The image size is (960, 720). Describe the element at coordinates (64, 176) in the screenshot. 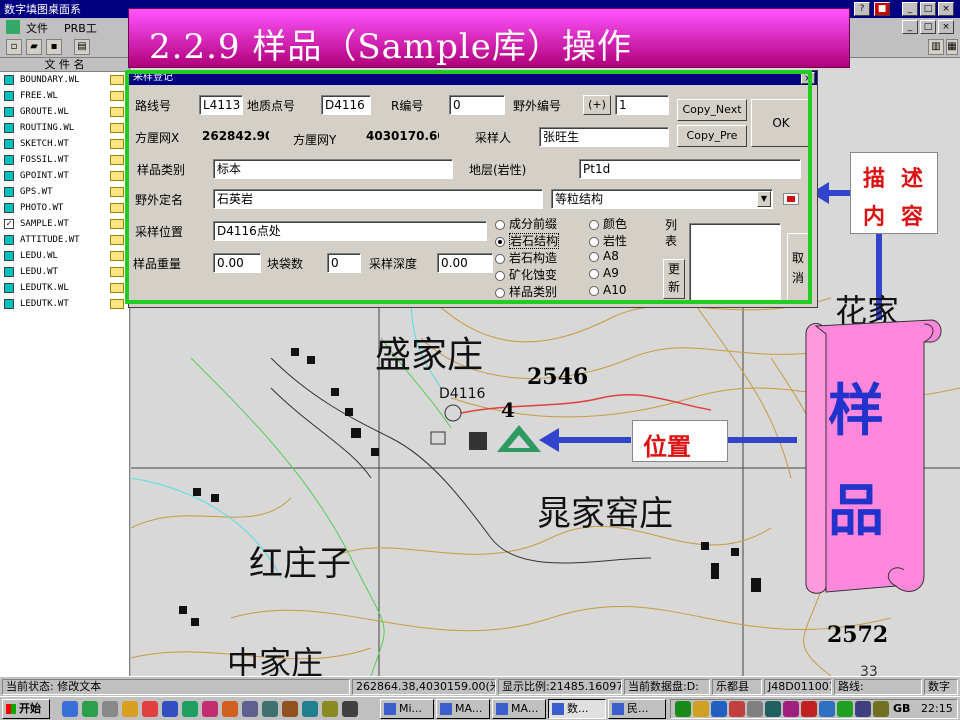

I see `layer-row: GPOINT.WT` at that location.